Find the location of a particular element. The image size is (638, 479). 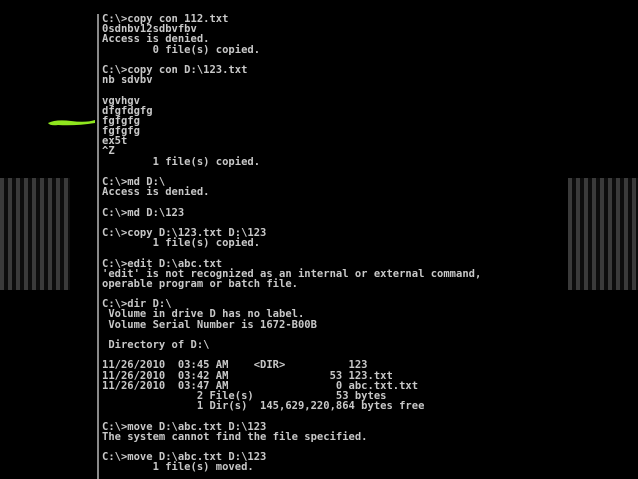

console-line: 0 file(s) copied. is located at coordinates (181, 49).